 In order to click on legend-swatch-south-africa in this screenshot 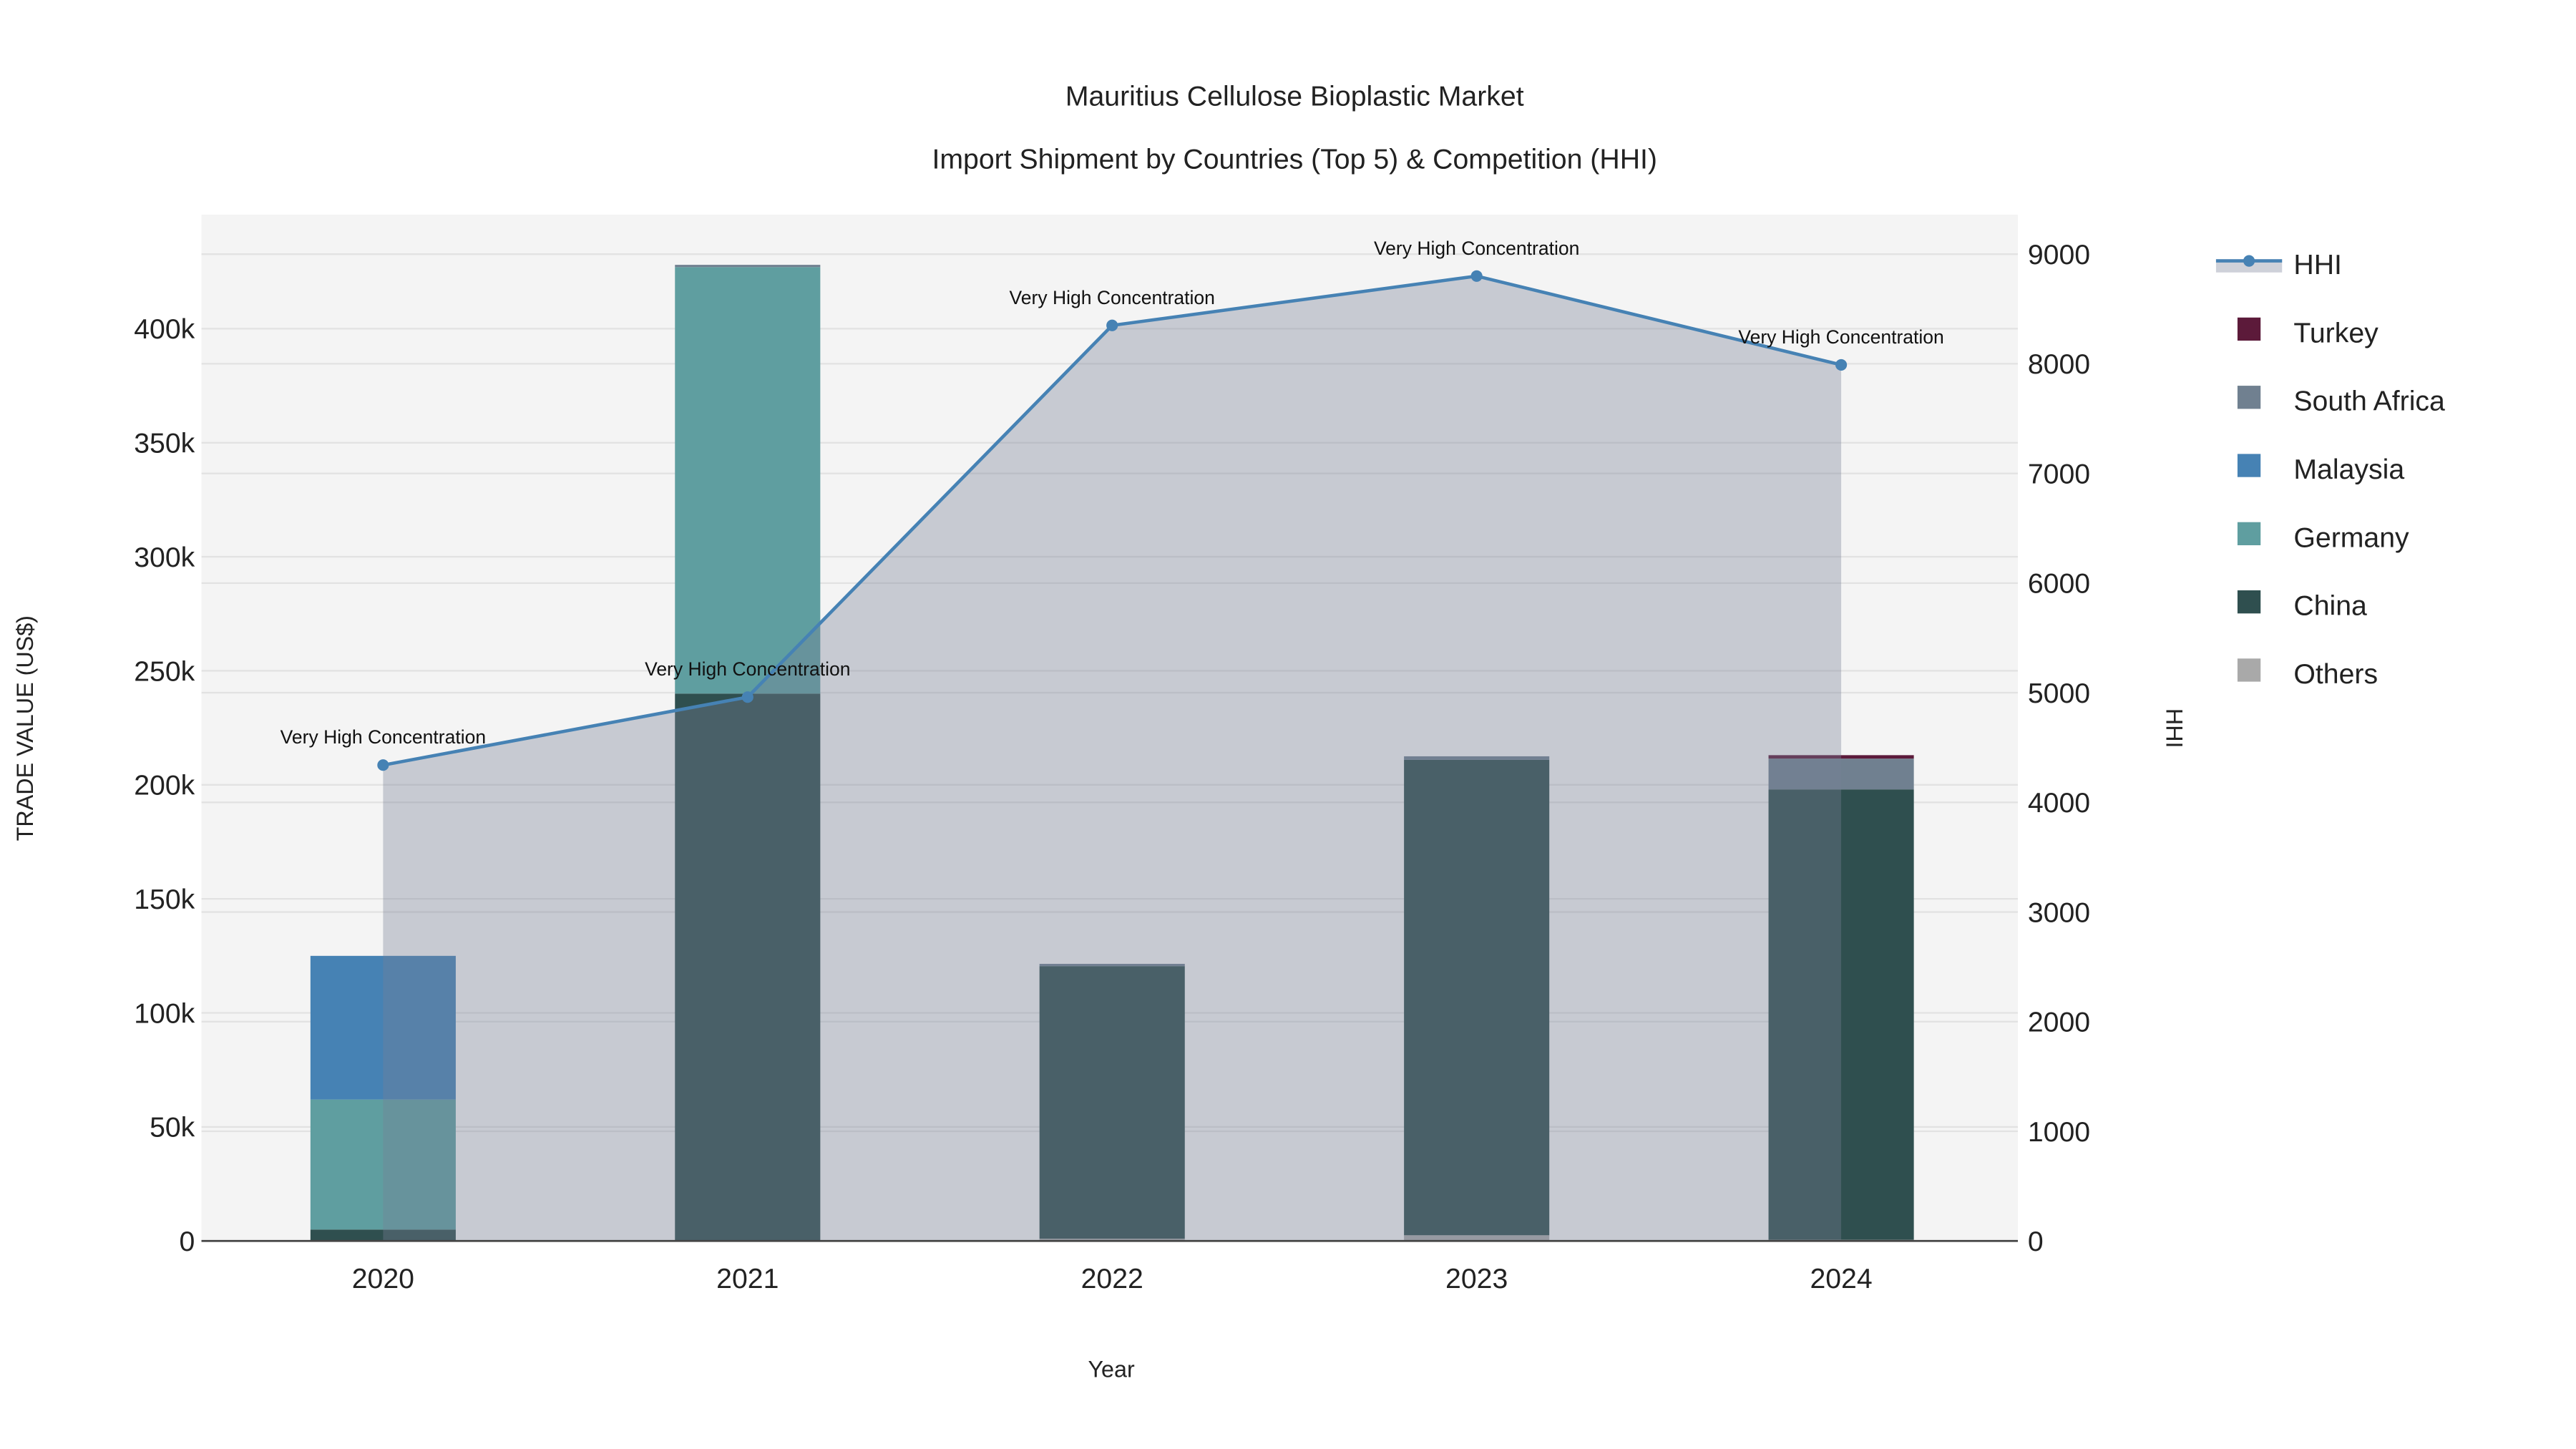, I will do `click(2249, 397)`.